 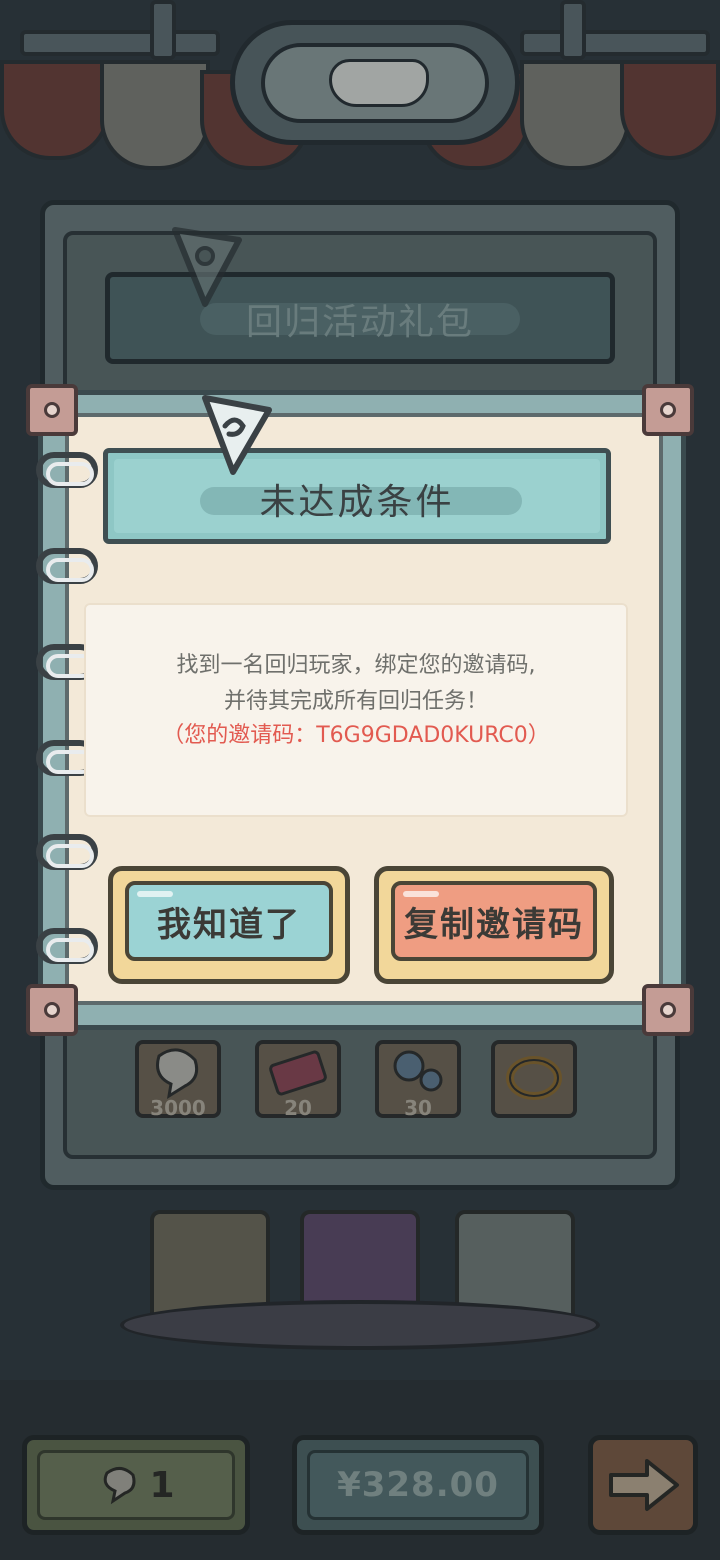 What do you see at coordinates (355, 701) in the screenshot?
I see `message-line: 并待其完成所有回归任务！` at bounding box center [355, 701].